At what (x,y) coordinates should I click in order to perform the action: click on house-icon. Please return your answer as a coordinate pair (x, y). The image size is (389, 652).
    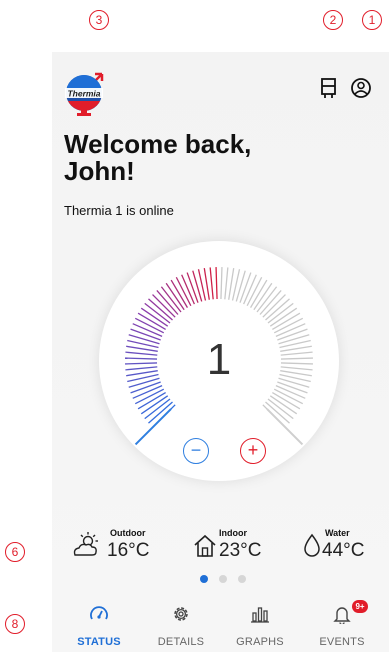
    Looking at the image, I should click on (205, 545).